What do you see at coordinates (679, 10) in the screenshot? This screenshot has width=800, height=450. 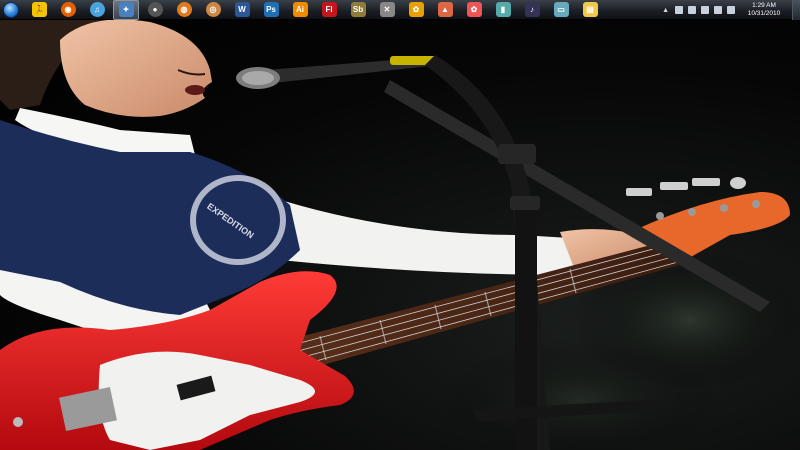 I see `bluetooth-icon` at bounding box center [679, 10].